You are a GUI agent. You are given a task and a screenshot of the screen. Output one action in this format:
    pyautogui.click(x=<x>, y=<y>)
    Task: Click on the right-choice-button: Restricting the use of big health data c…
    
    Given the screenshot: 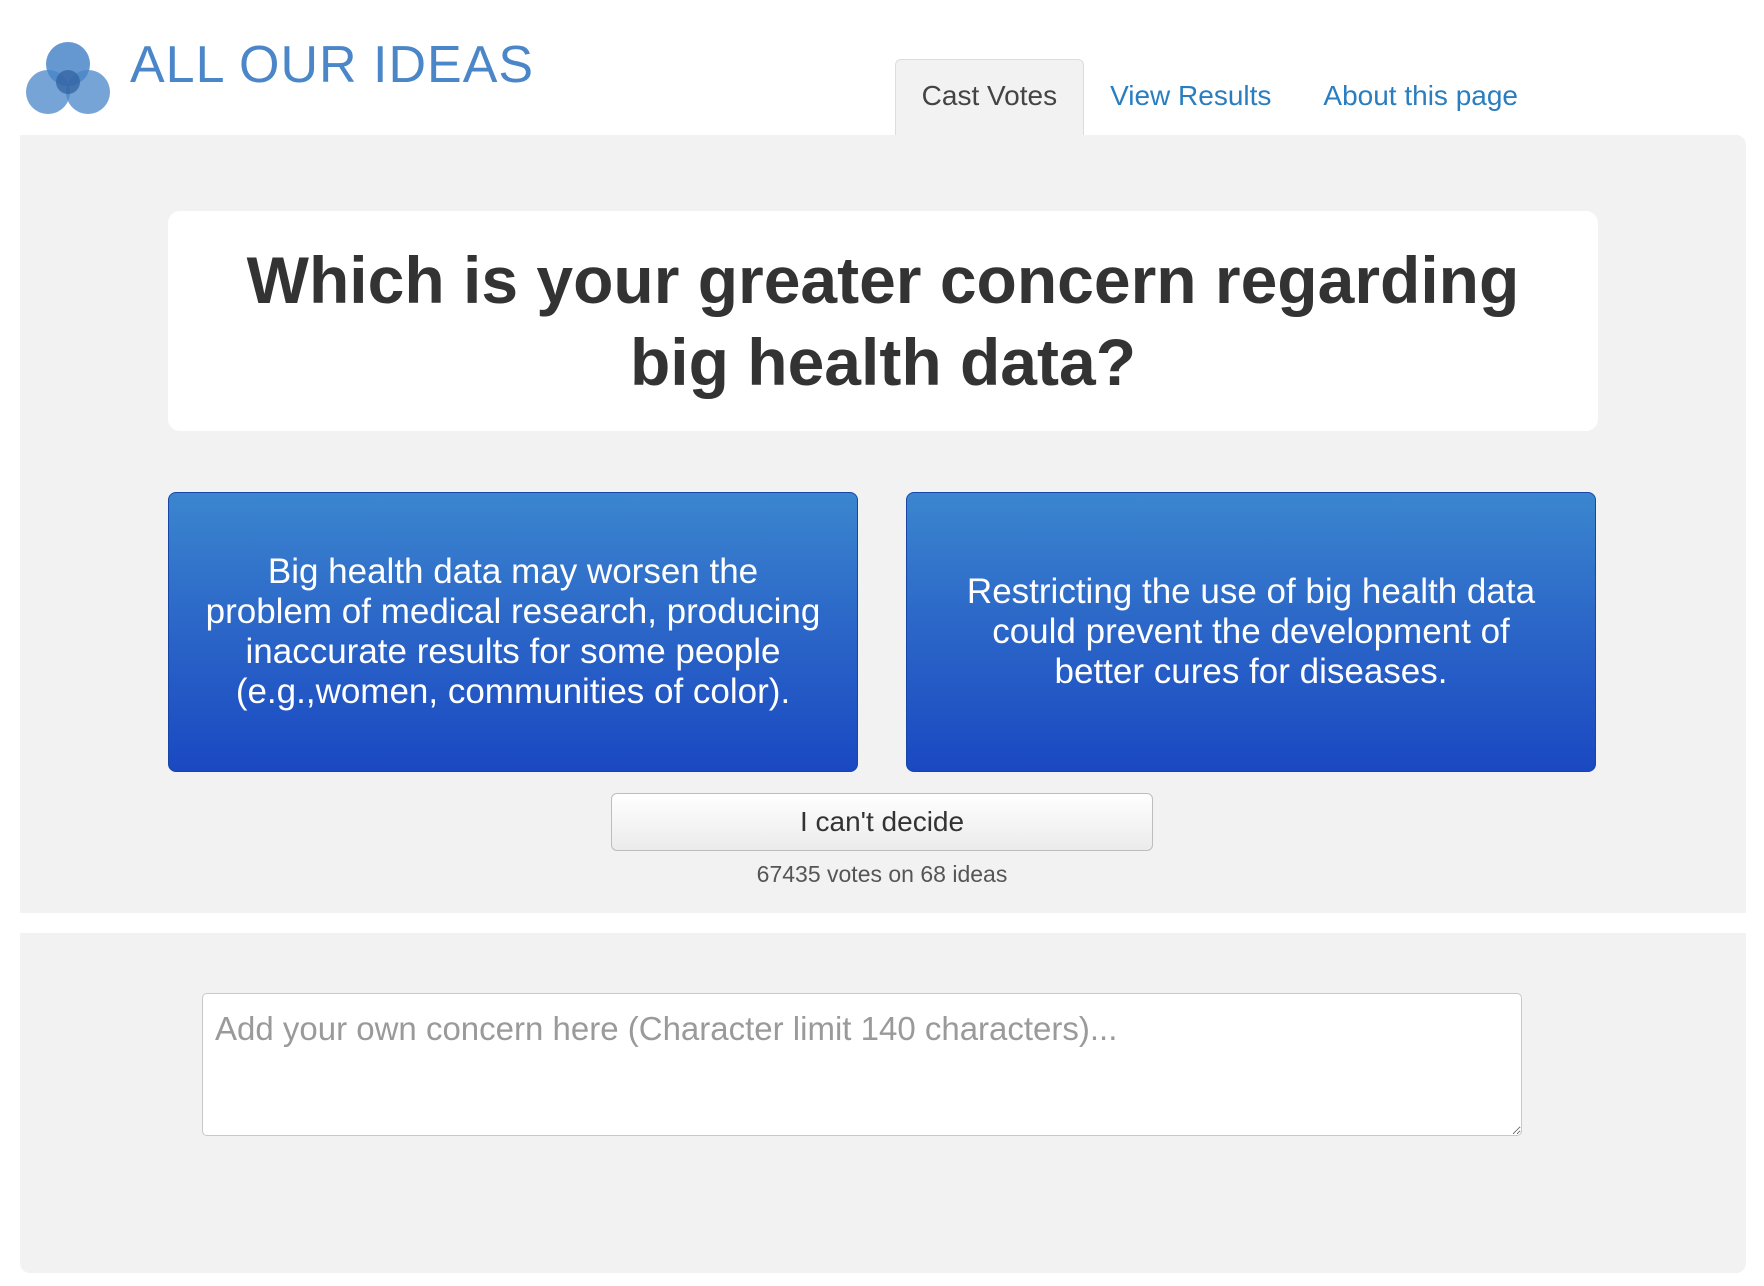 What is the action you would take?
    pyautogui.click(x=1251, y=632)
    